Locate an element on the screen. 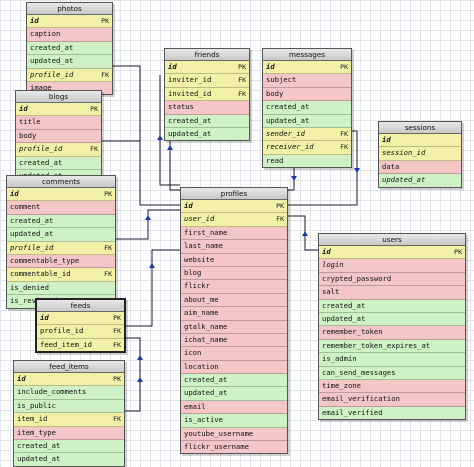  column-row: feed_item_id FK is located at coordinates (80, 345).